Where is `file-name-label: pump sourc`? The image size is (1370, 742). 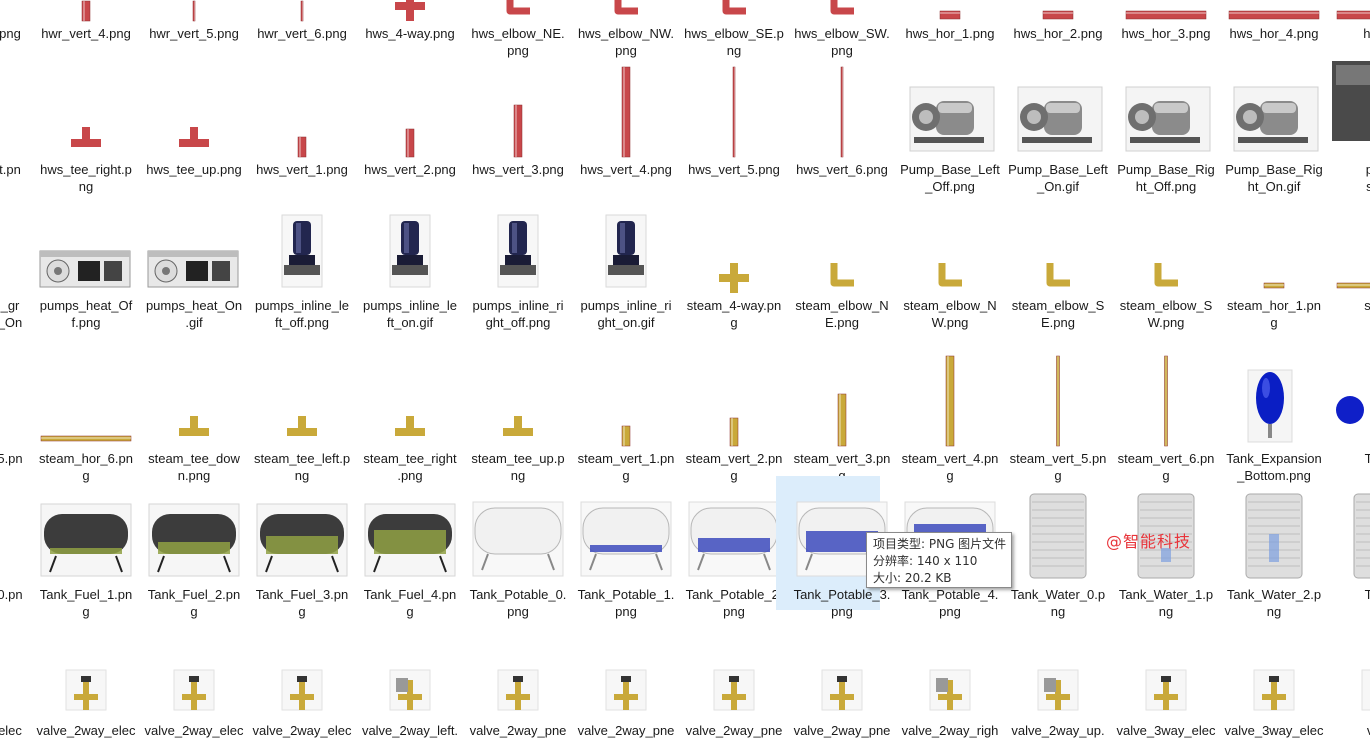
file-name-label: pump sourc is located at coordinates (1367, 178).